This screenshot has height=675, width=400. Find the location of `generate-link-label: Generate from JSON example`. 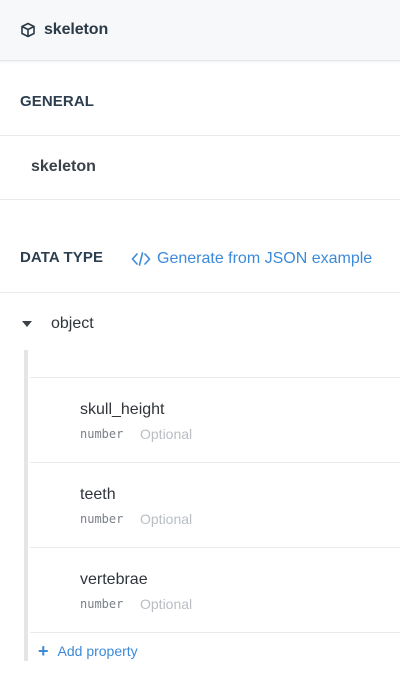

generate-link-label: Generate from JSON example is located at coordinates (265, 258).